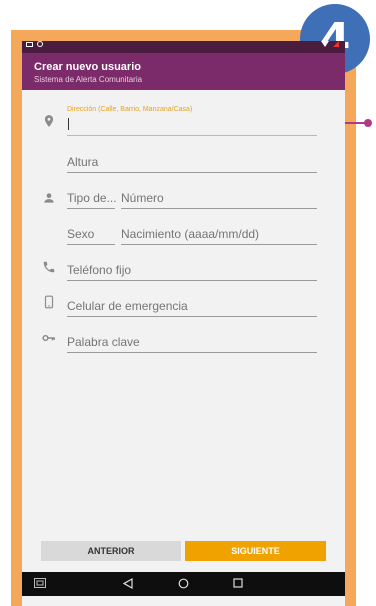 The image size is (376, 606). I want to click on clave-placeholder: Palabra clave, so click(103, 342).